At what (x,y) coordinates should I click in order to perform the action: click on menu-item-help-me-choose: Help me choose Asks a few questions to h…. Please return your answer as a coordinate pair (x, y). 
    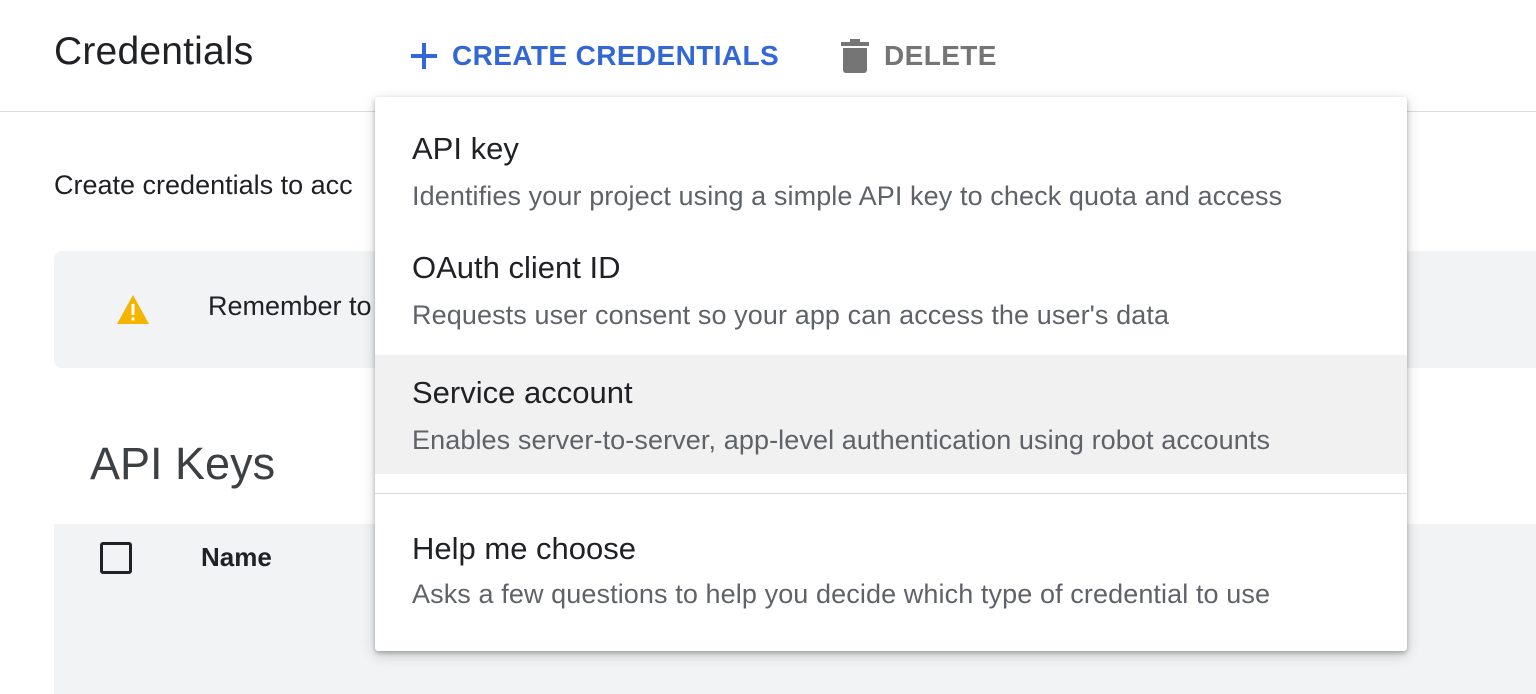
    Looking at the image, I should click on (891, 572).